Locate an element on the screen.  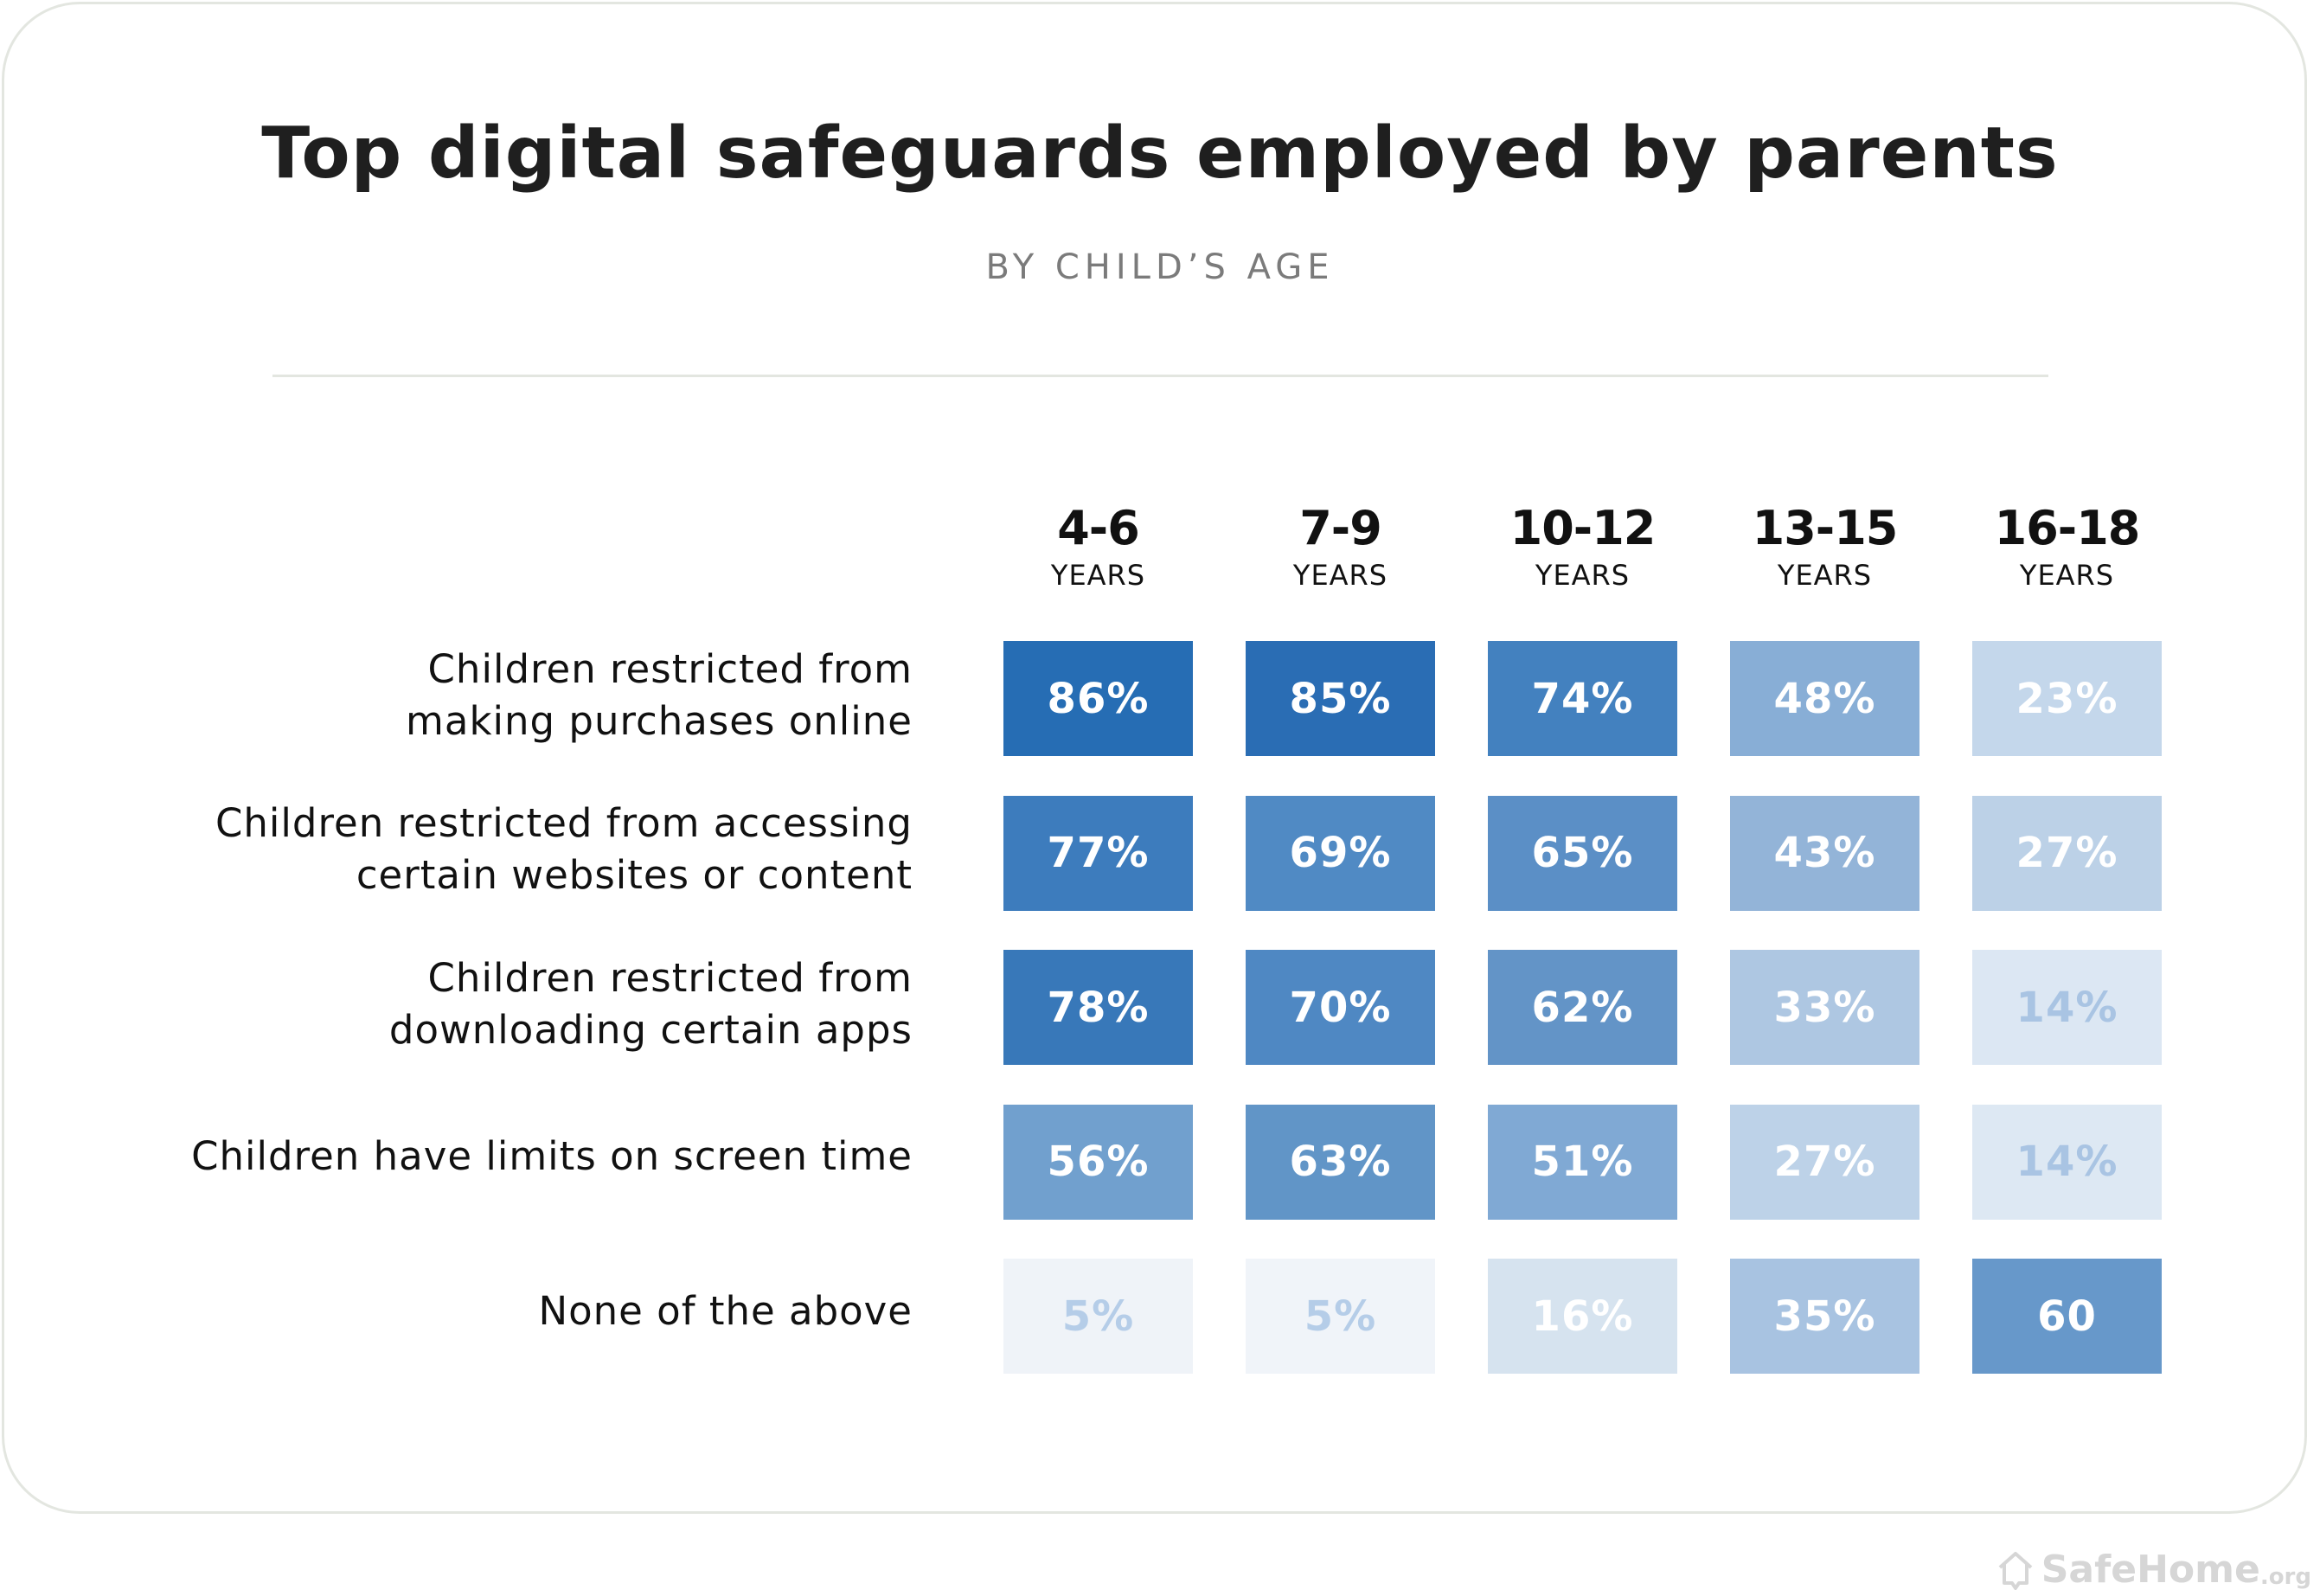
logo-tld: .org is located at coordinates (2285, 1577).